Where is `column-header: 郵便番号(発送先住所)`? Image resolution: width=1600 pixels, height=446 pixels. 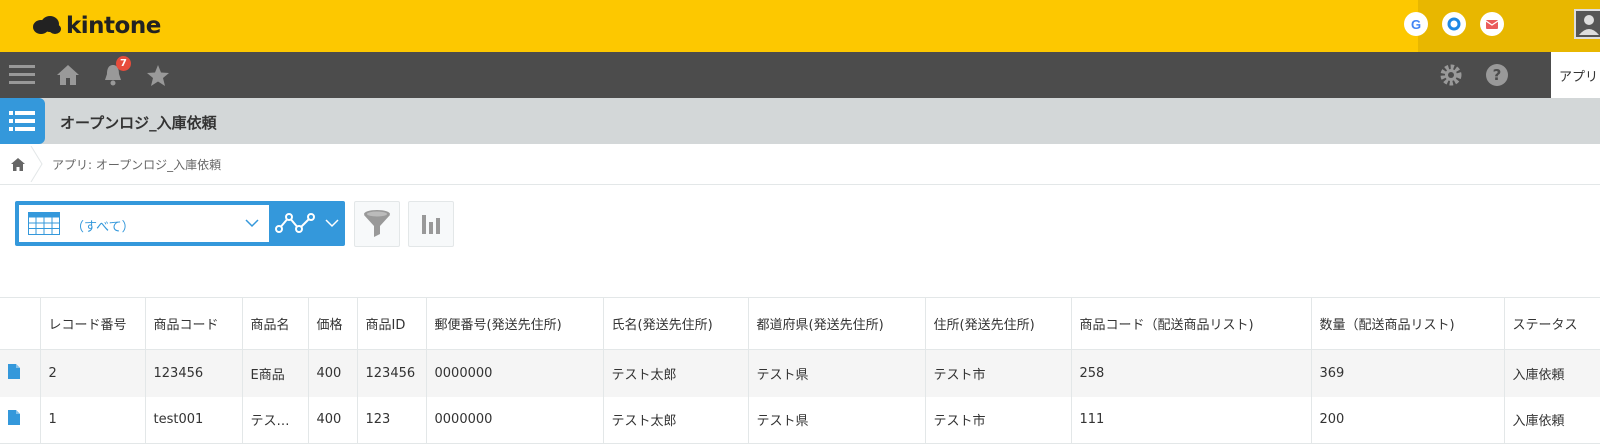 column-header: 郵便番号(発送先住所) is located at coordinates (515, 323).